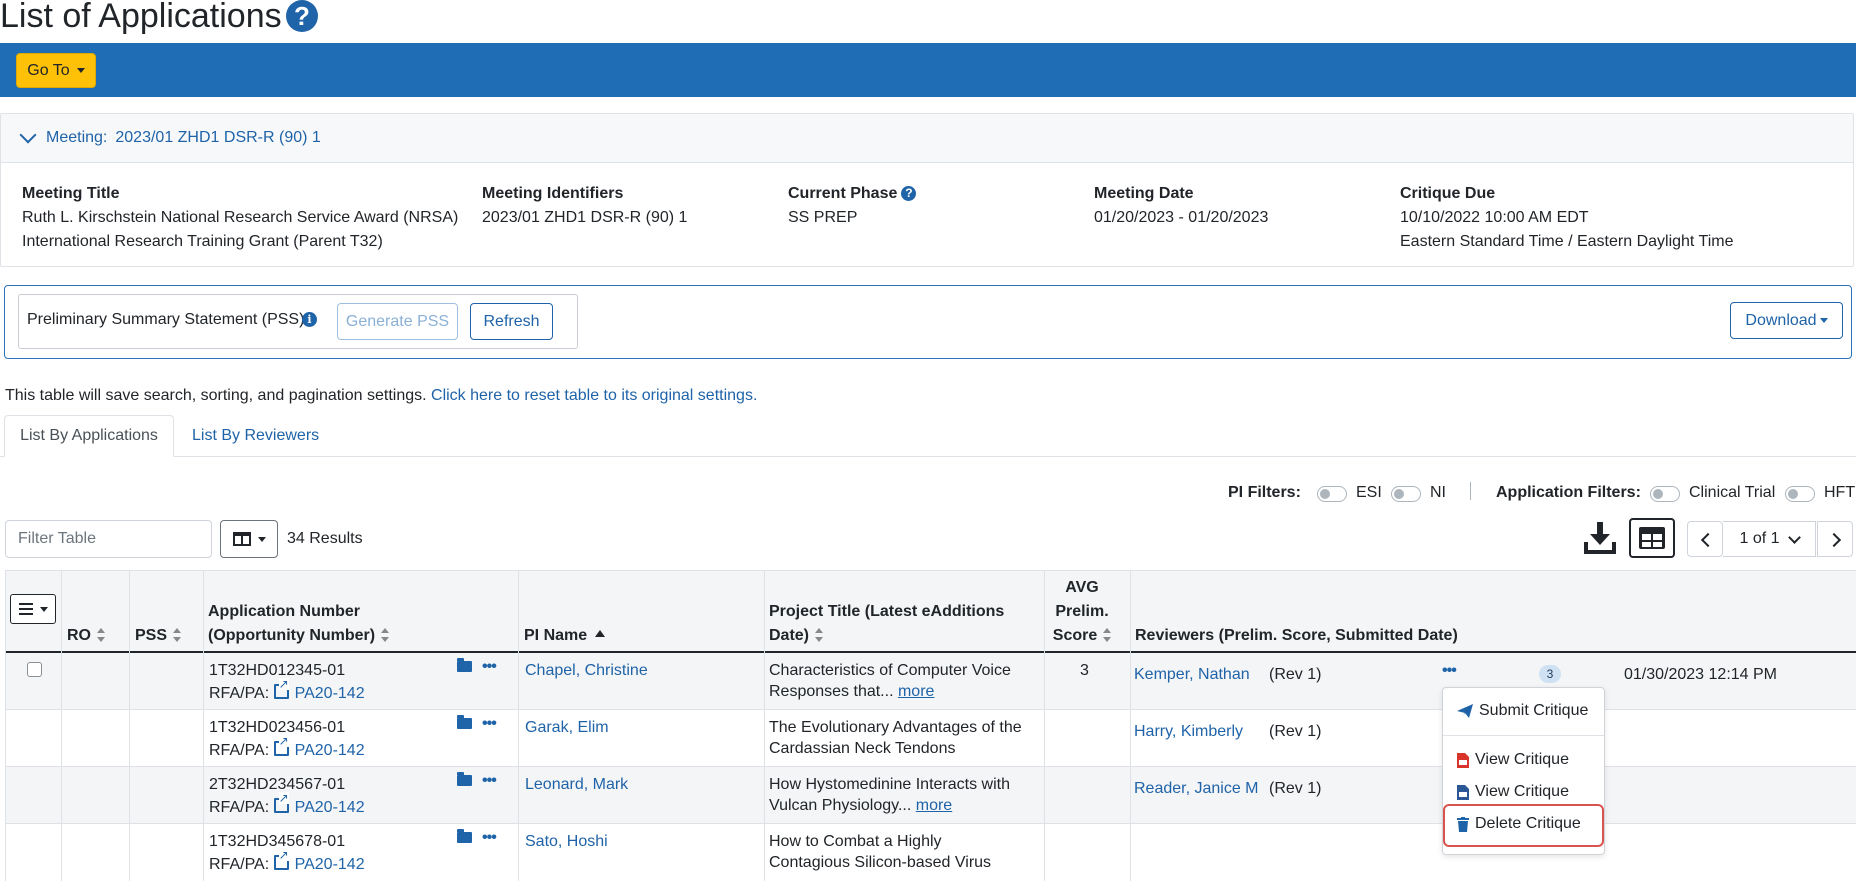 Image resolution: width=1856 pixels, height=881 pixels. Describe the element at coordinates (1470, 491) in the screenshot. I see `filter-separator` at that location.